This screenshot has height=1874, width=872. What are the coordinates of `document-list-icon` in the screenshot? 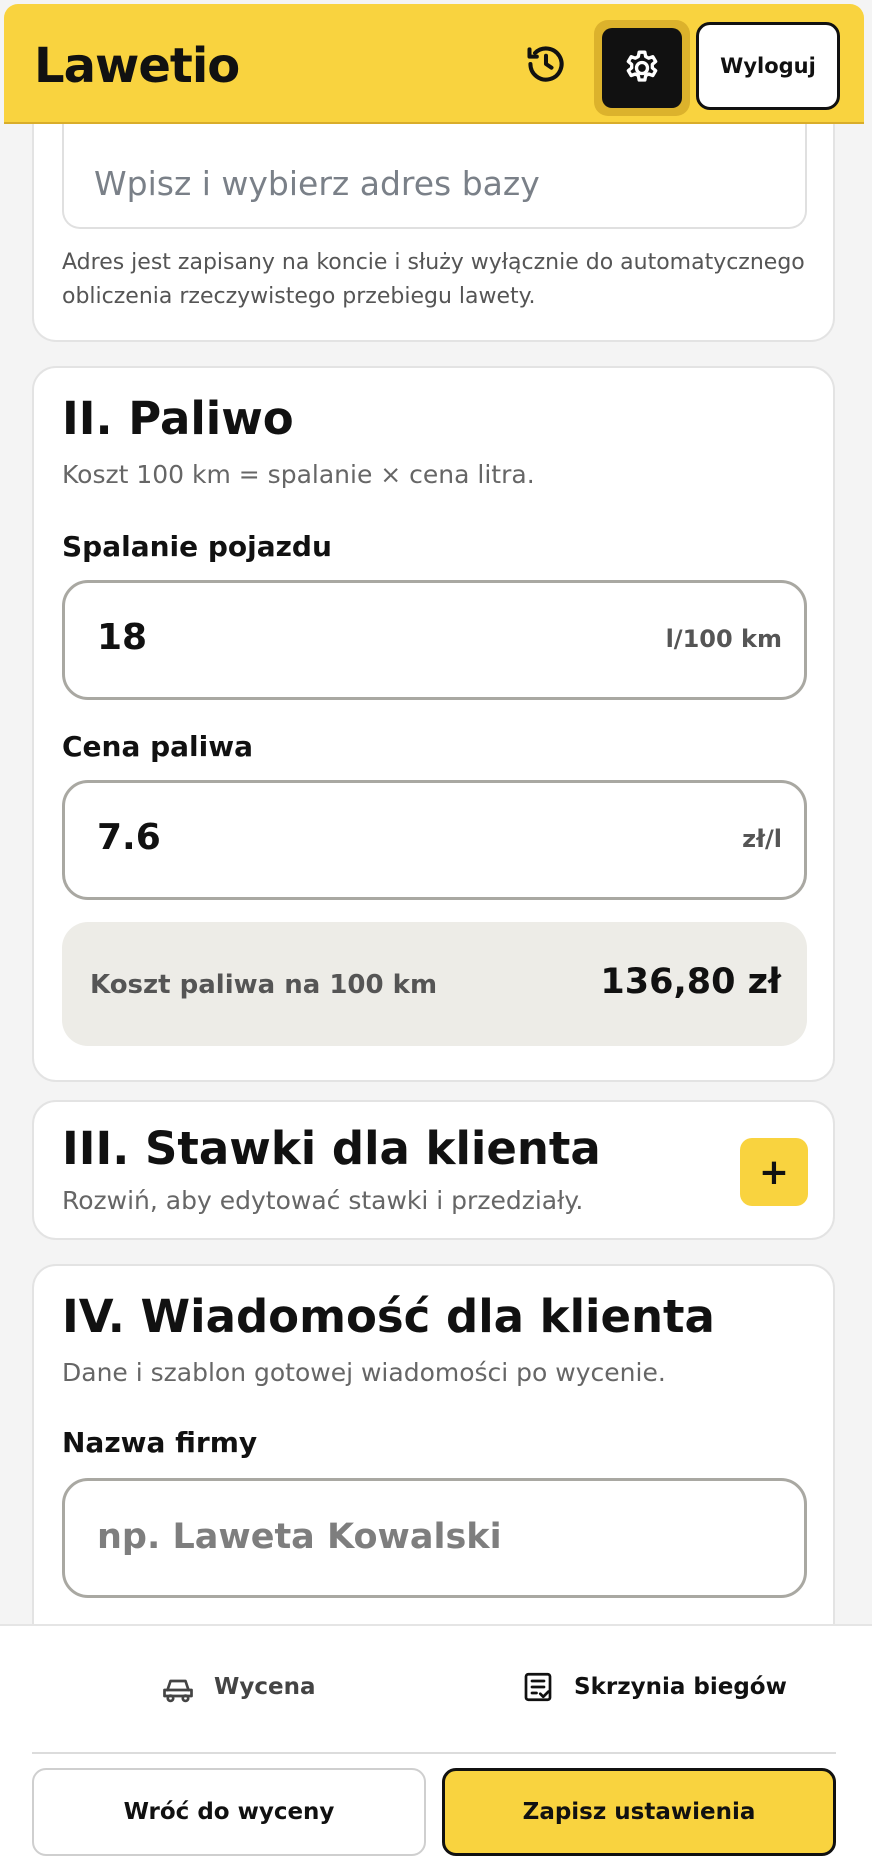 It's located at (538, 1687).